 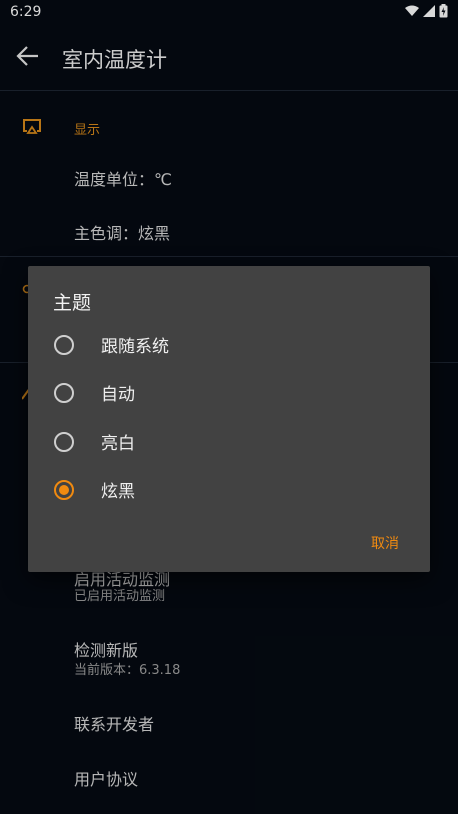 I want to click on option-label: 自动, so click(x=118, y=395).